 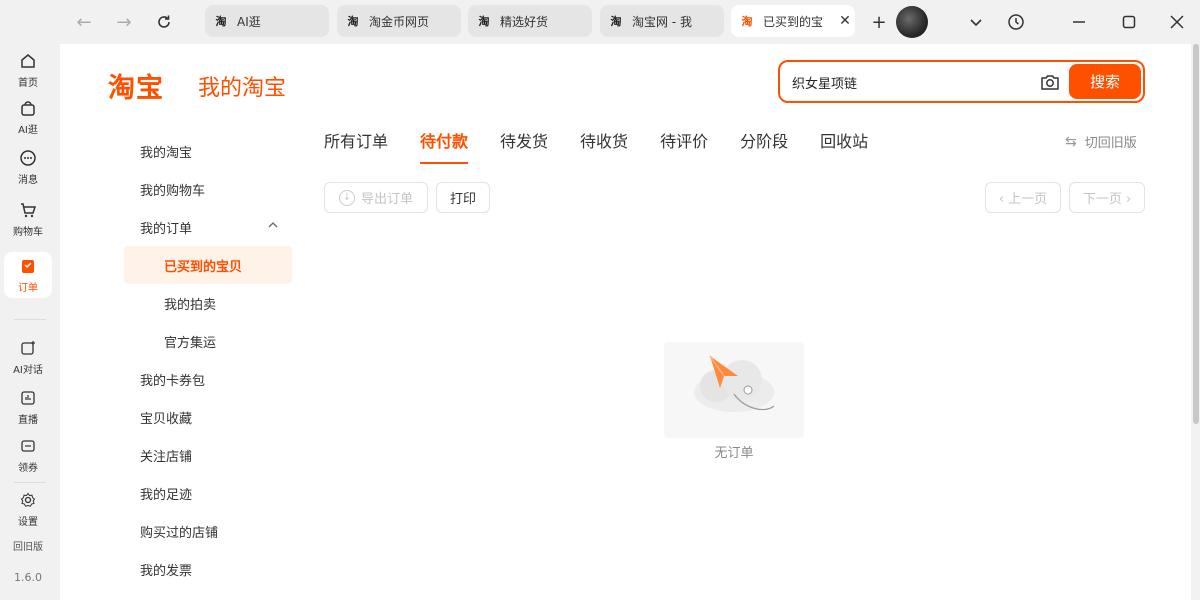 I want to click on tab-pending-receipt: 待收货, so click(x=604, y=146).